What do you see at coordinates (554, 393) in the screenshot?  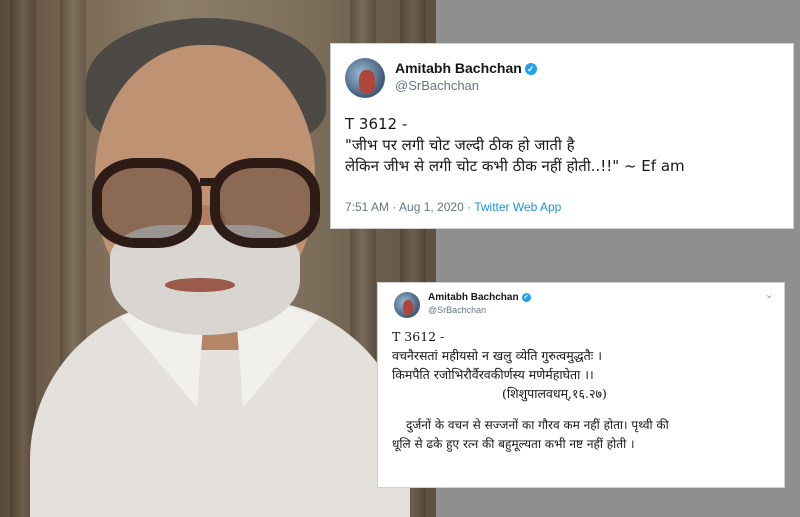 I see `verse-reference: (शिशुपालवधम्,१६.२७)` at bounding box center [554, 393].